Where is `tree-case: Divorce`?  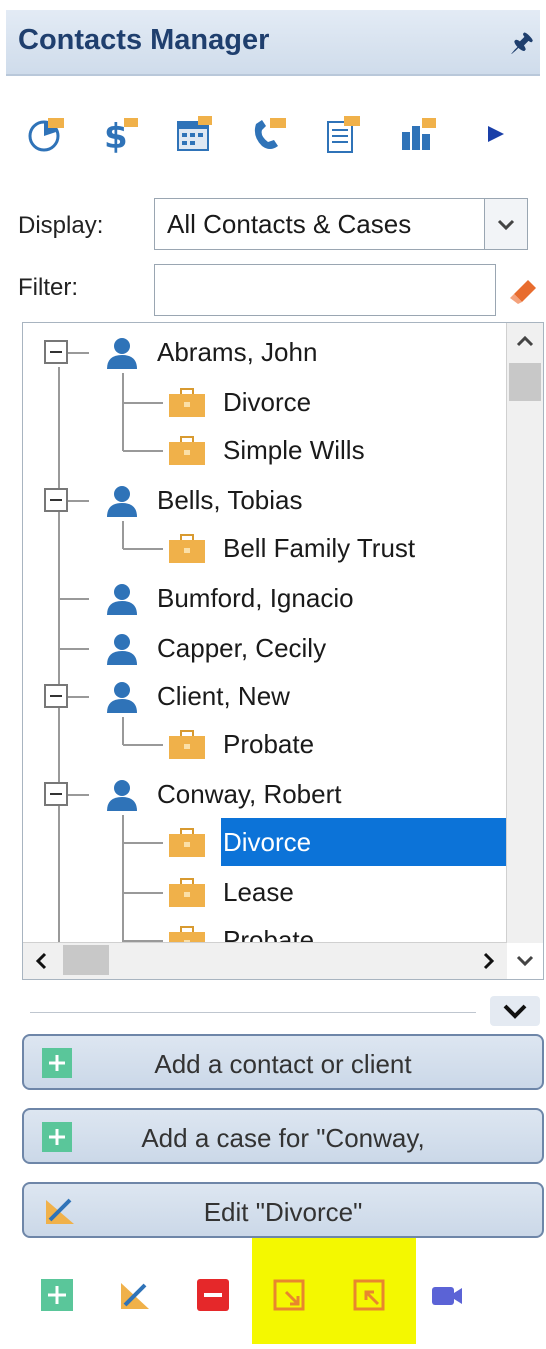 tree-case: Divorce is located at coordinates (267, 402).